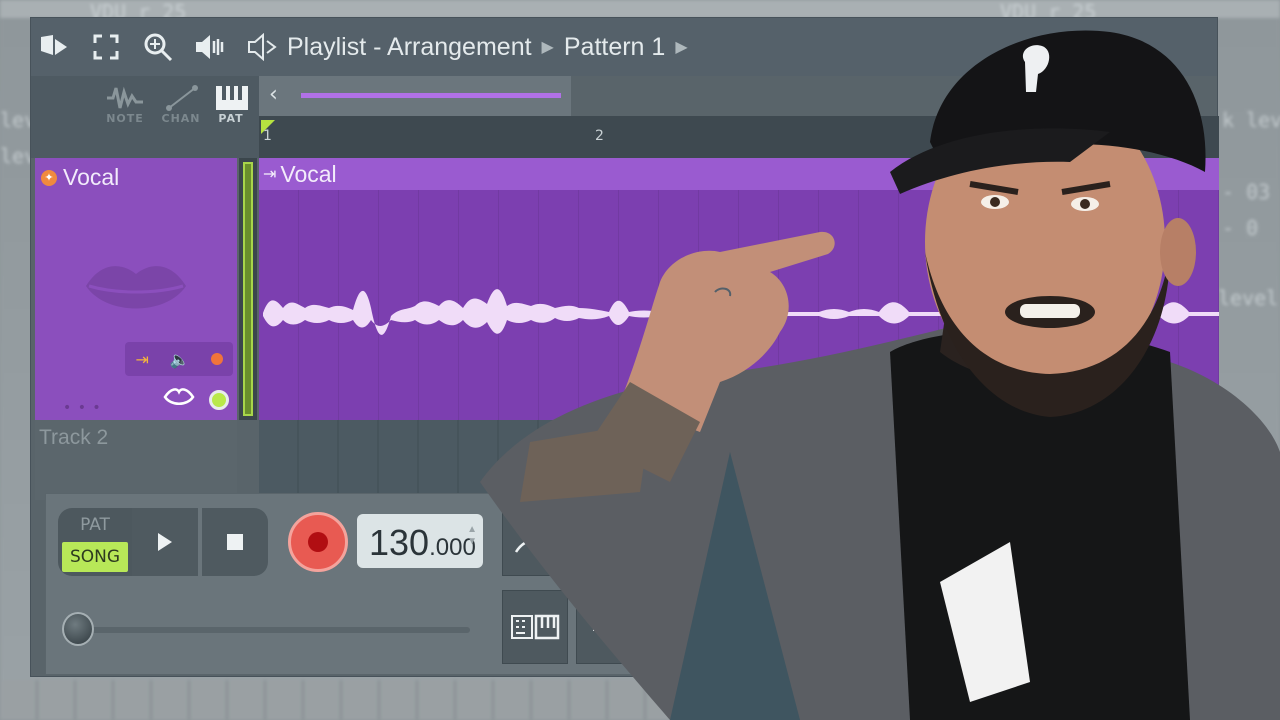 The height and width of the screenshot is (720, 1280). What do you see at coordinates (125, 97) in the screenshot?
I see `waveform-icon` at bounding box center [125, 97].